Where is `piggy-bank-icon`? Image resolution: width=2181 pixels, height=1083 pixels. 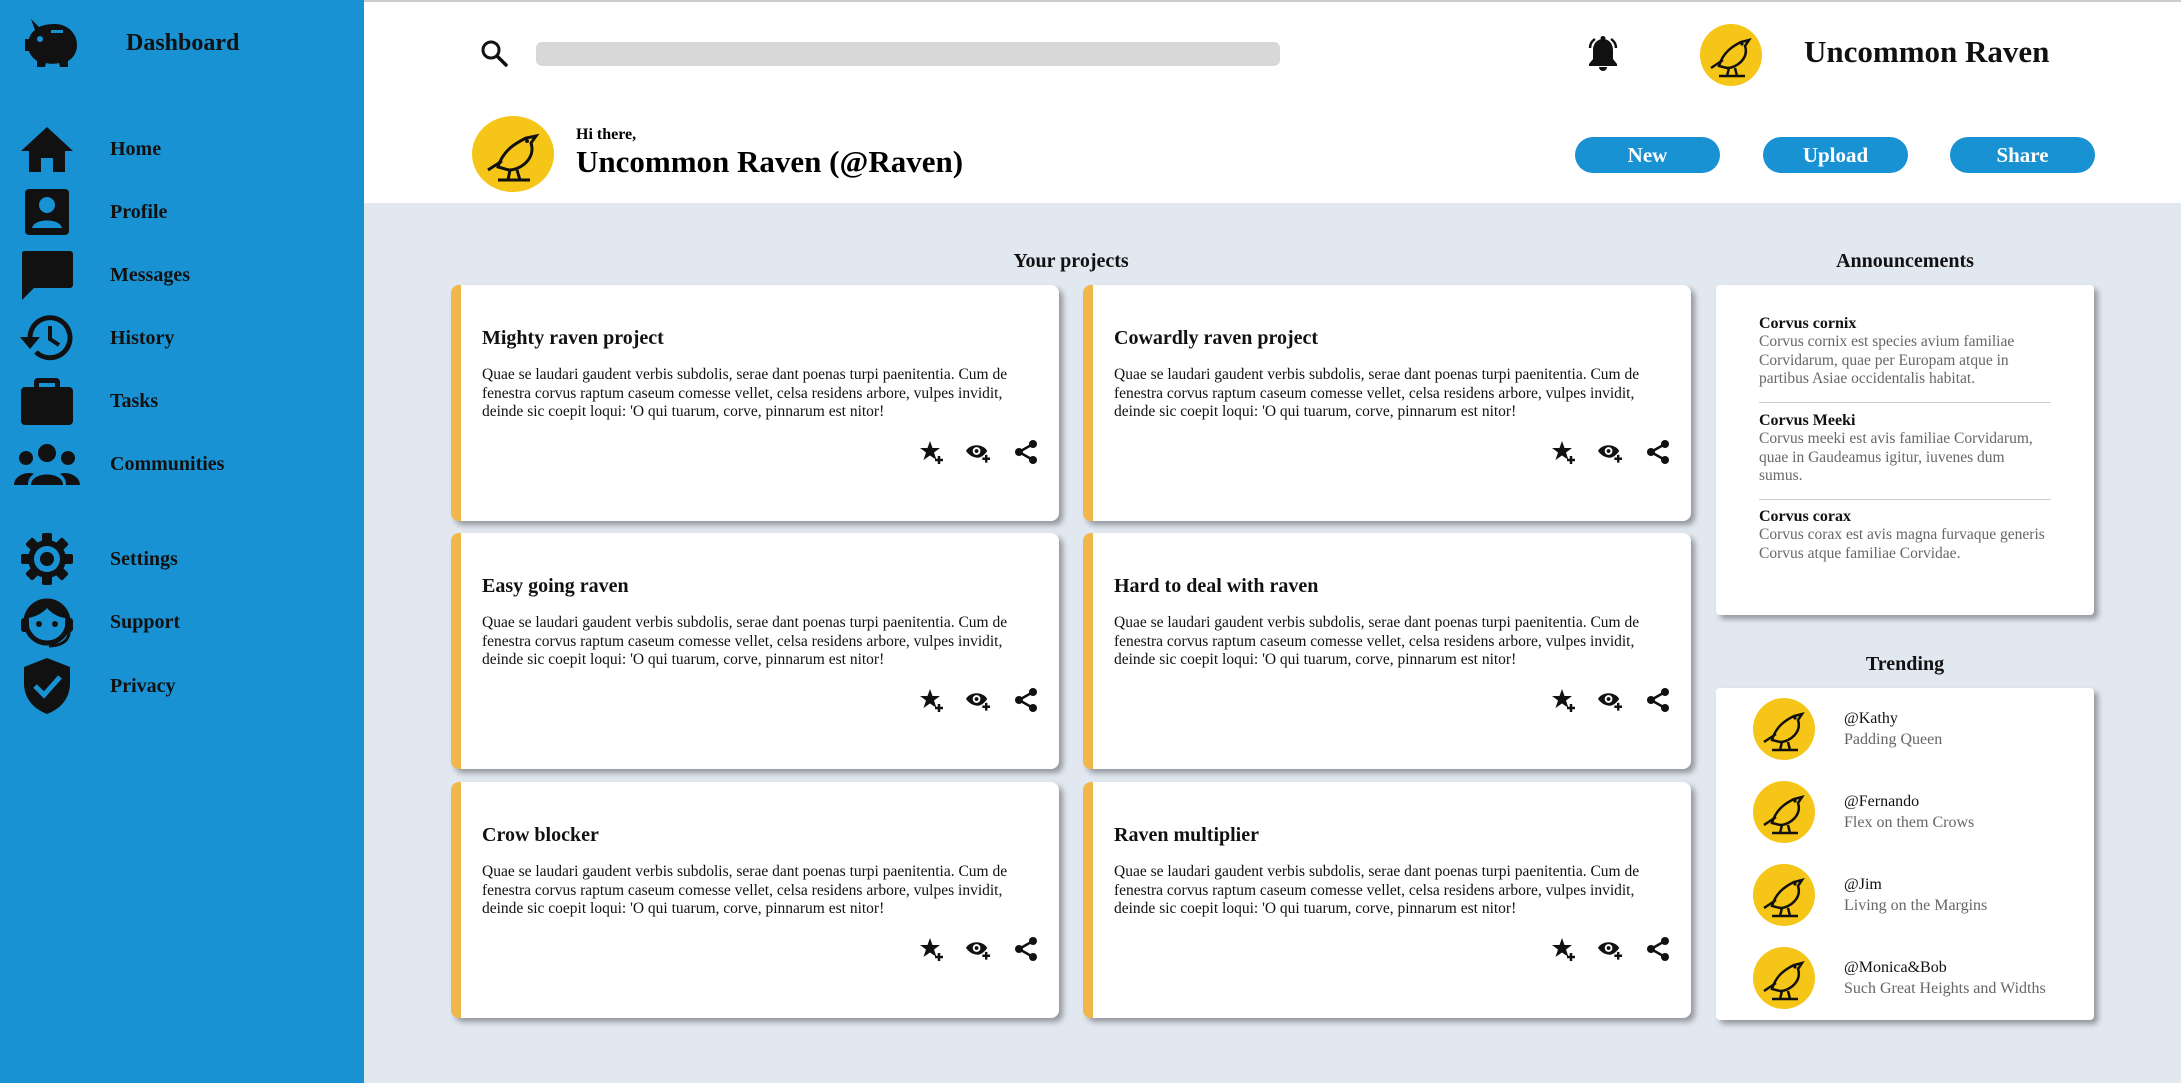 piggy-bank-icon is located at coordinates (51, 43).